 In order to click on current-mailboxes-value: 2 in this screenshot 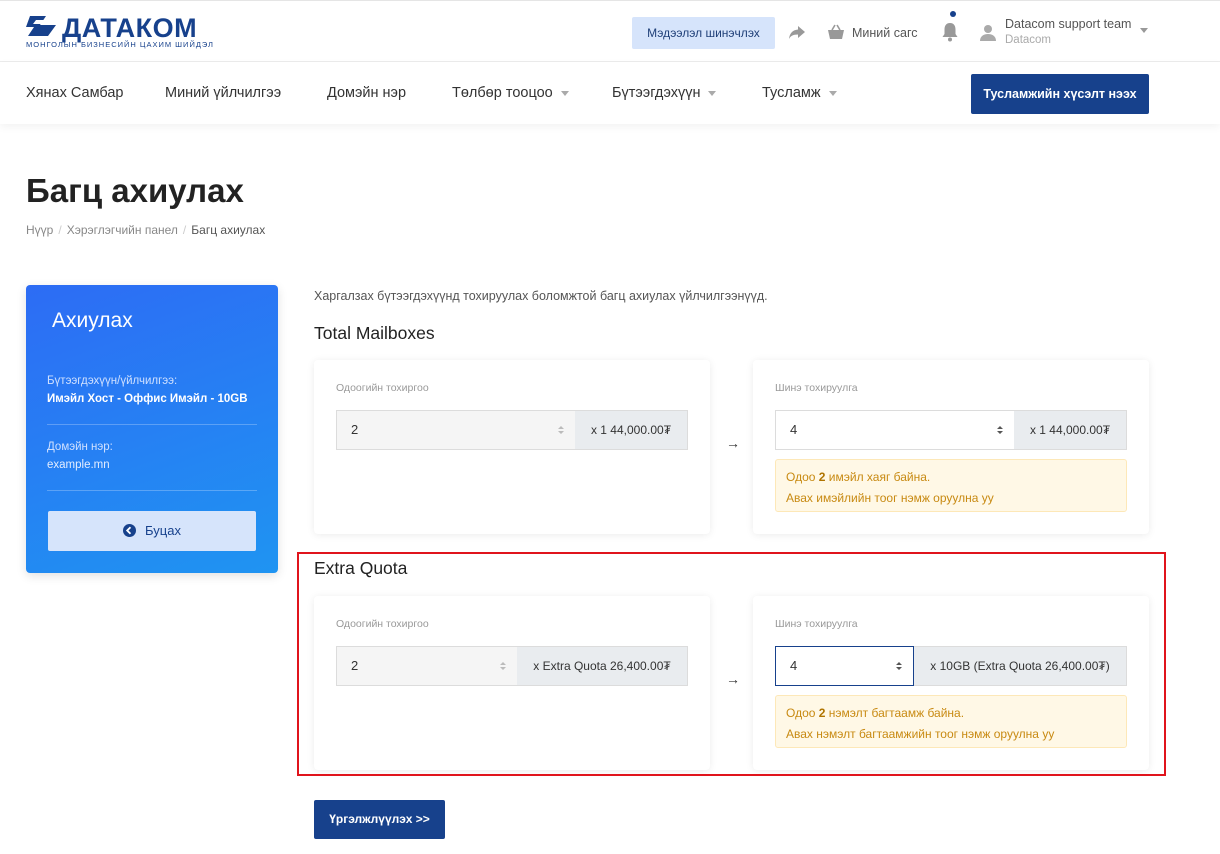, I will do `click(355, 429)`.